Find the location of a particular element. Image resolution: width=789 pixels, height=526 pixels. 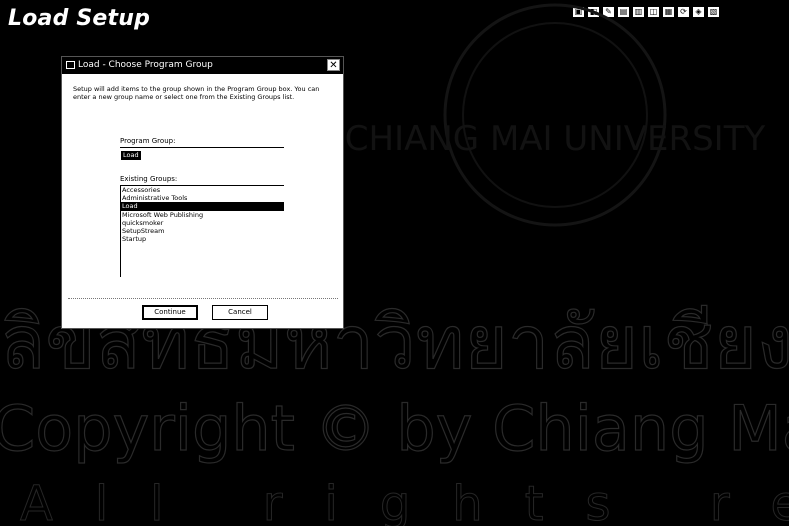

dialog-titlebar: Load - Choose Program Group ✕ is located at coordinates (202, 65).